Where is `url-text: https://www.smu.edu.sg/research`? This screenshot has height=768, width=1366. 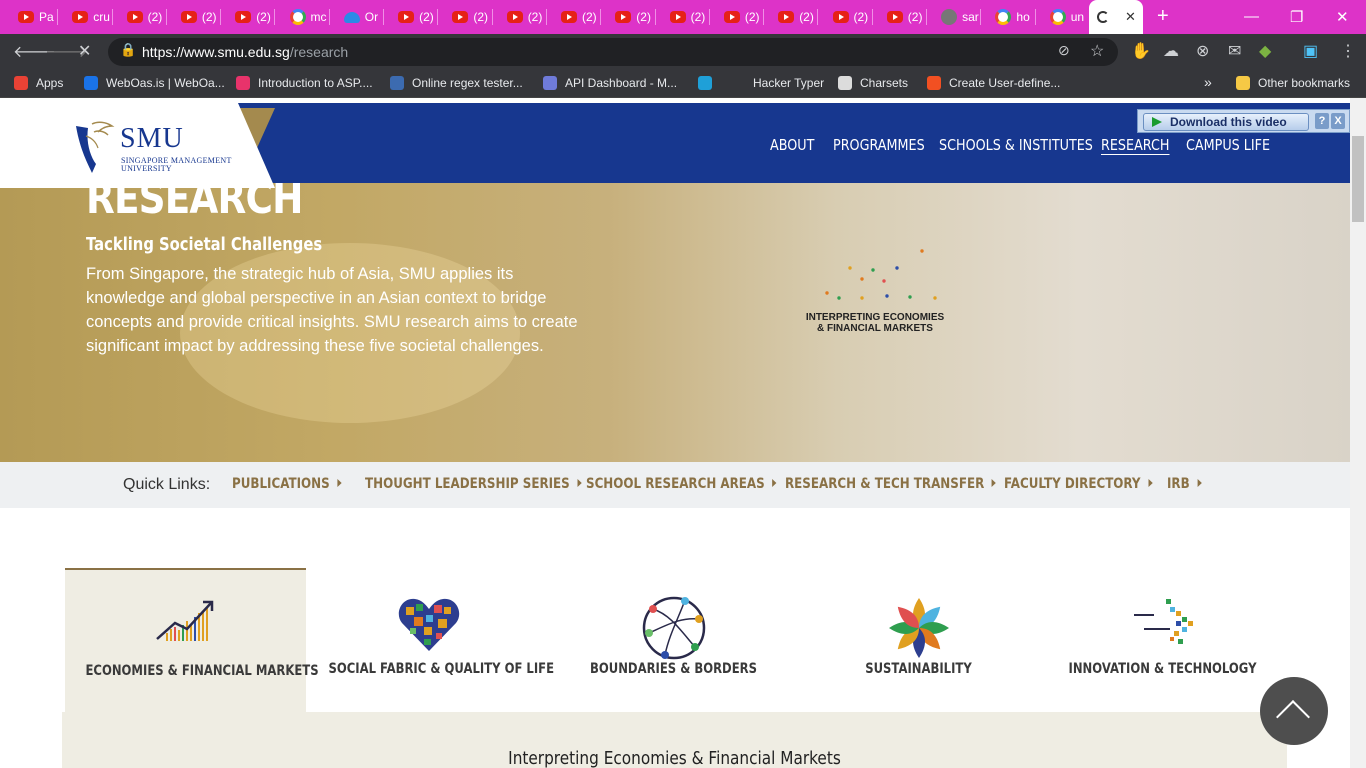
url-text: https://www.smu.edu.sg/research is located at coordinates (245, 52).